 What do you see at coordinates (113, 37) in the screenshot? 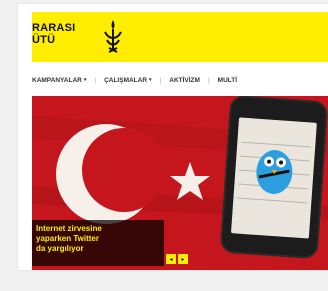
I see `candle-logo-icon` at bounding box center [113, 37].